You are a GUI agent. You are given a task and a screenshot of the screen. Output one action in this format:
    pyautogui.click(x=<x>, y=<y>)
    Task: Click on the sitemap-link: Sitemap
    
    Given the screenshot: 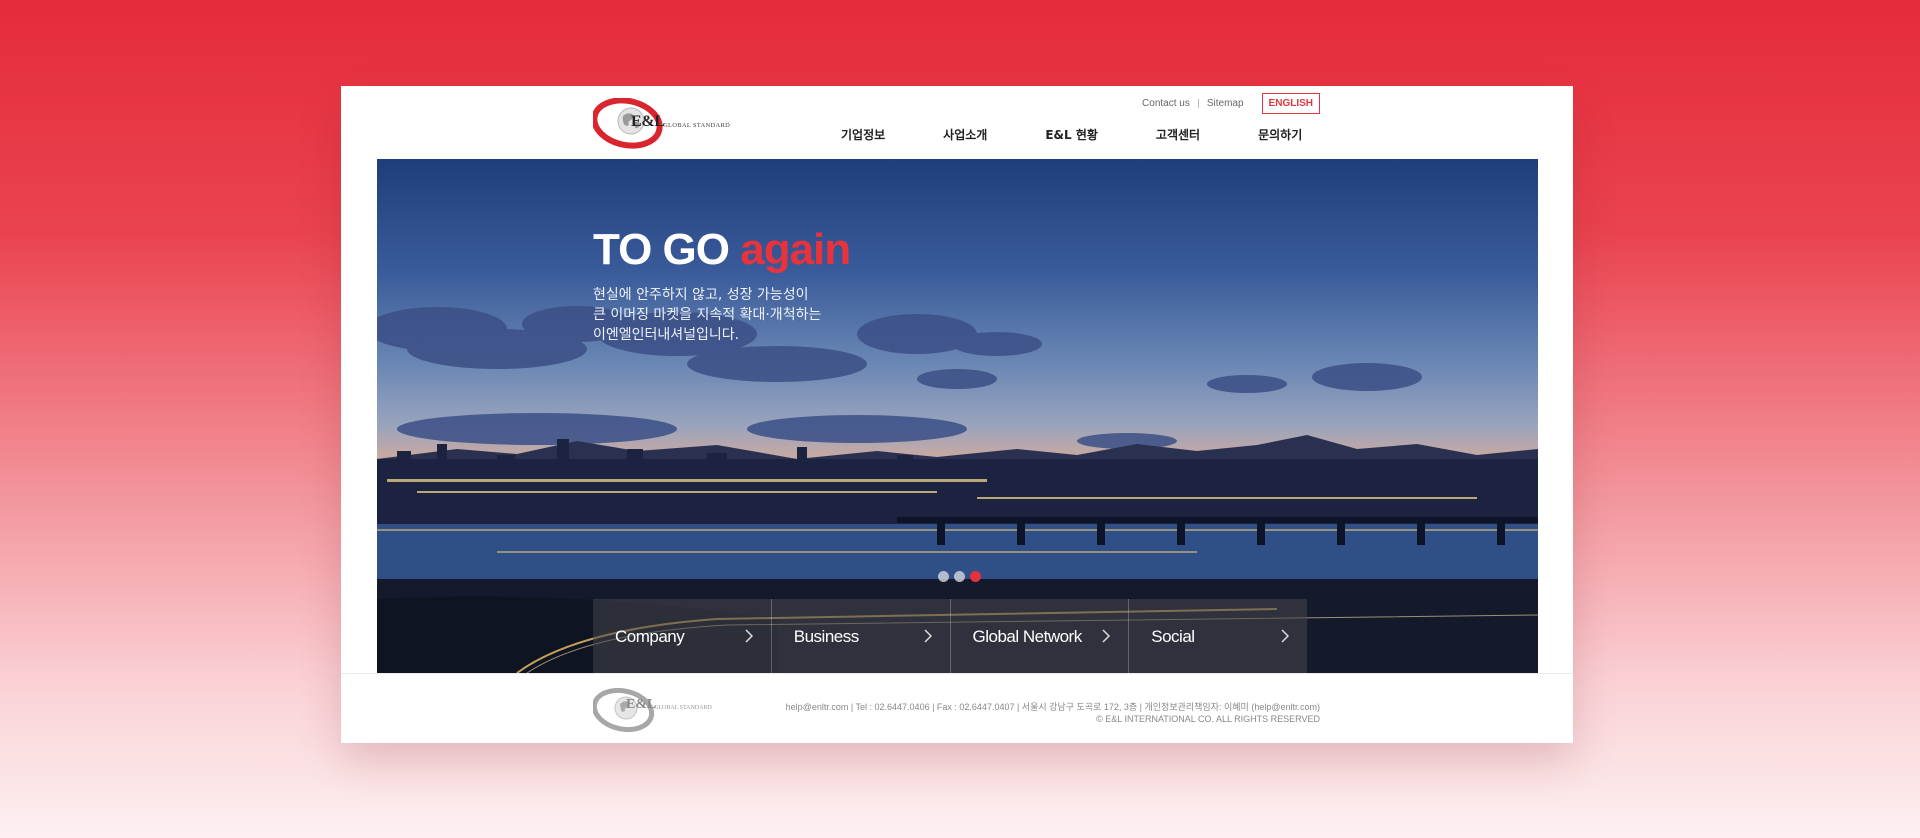 What is the action you would take?
    pyautogui.click(x=1225, y=103)
    